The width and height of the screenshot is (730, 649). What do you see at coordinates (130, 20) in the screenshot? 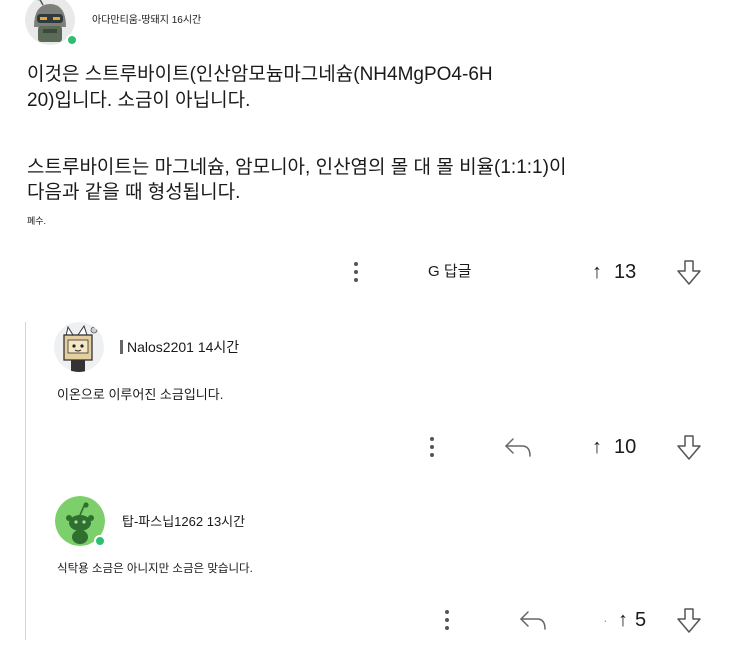
I see `author-name: 아다만티움-땅돼지` at bounding box center [130, 20].